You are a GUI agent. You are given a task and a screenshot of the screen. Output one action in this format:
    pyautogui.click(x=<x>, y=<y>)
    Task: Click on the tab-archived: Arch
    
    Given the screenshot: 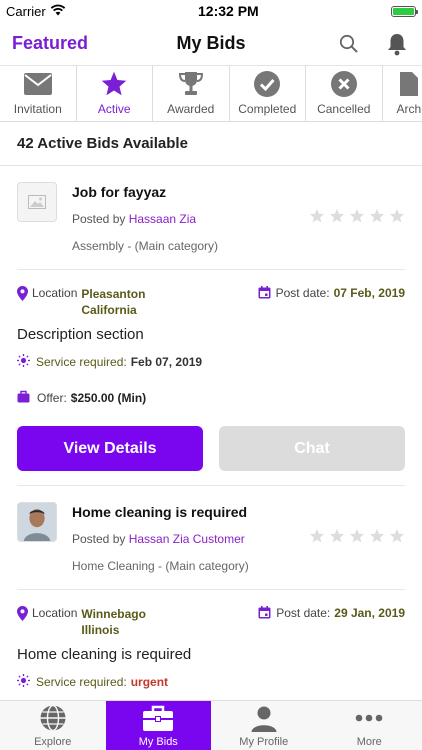 What is the action you would take?
    pyautogui.click(x=402, y=93)
    